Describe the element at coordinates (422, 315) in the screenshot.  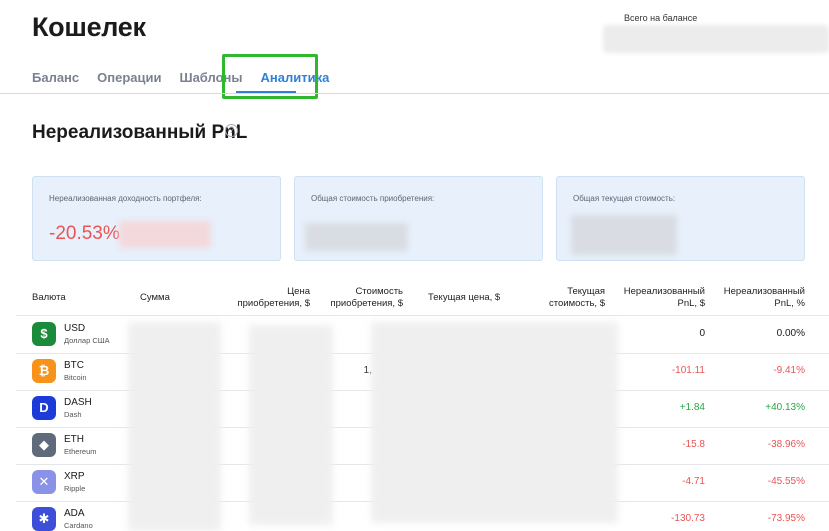
I see `header-divider` at that location.